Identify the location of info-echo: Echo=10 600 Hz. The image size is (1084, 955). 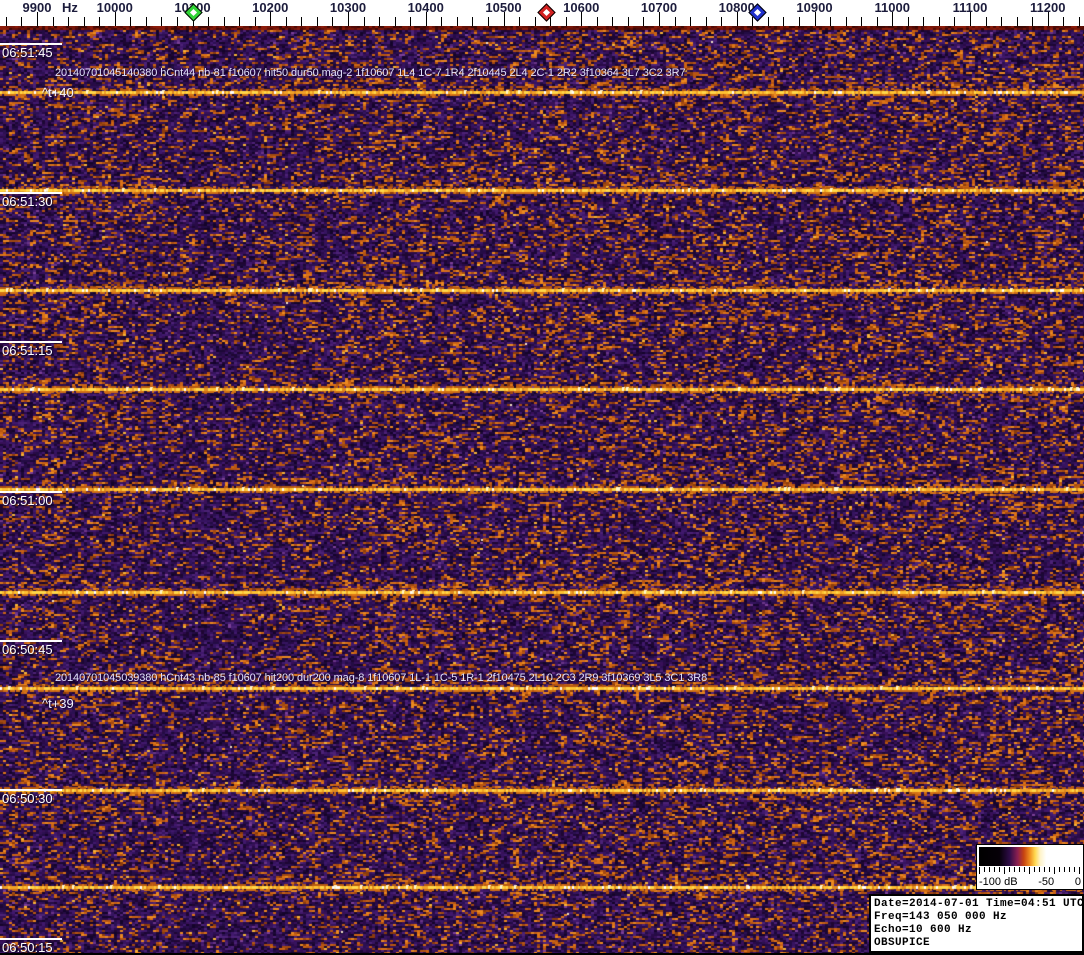
(923, 930).